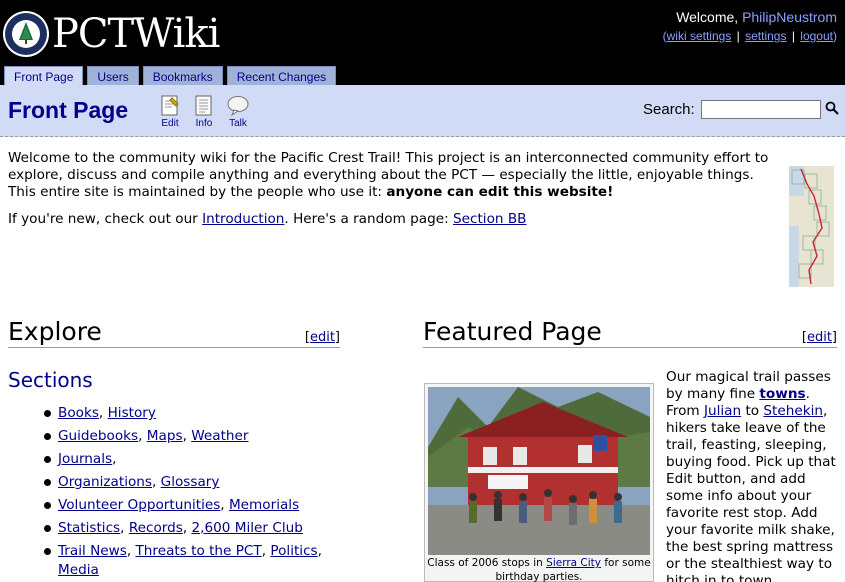 The height and width of the screenshot is (582, 845). I want to click on maps-link: Maps, so click(165, 436).